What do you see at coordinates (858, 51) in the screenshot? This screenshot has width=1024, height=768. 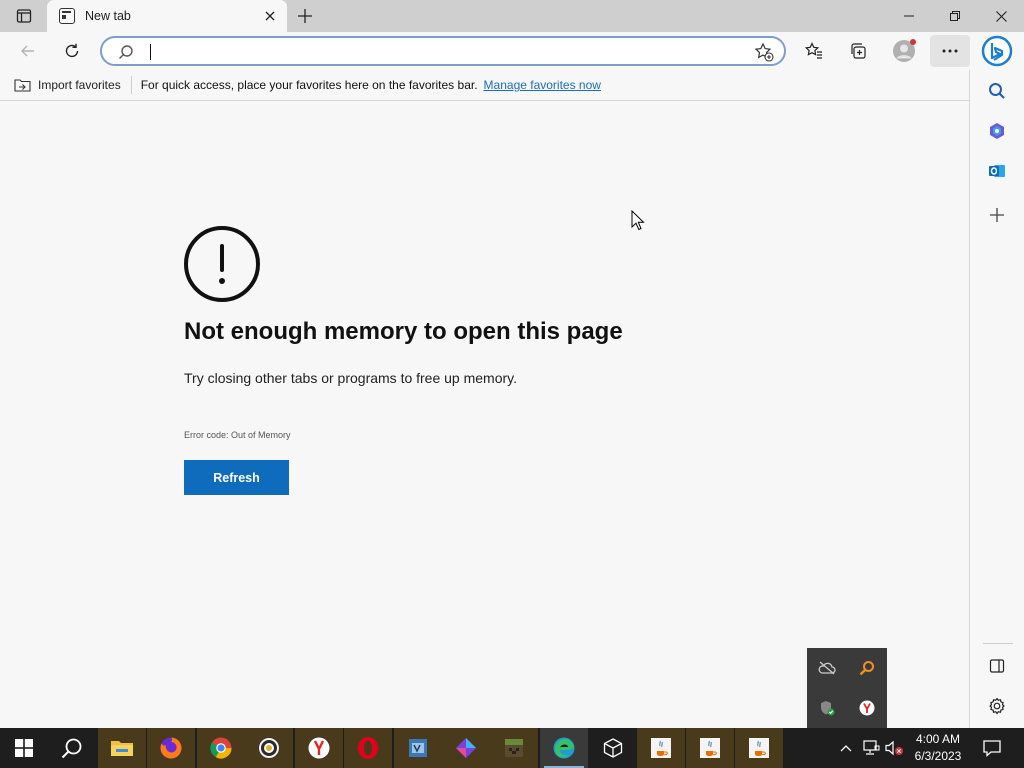 I see `collections-button` at bounding box center [858, 51].